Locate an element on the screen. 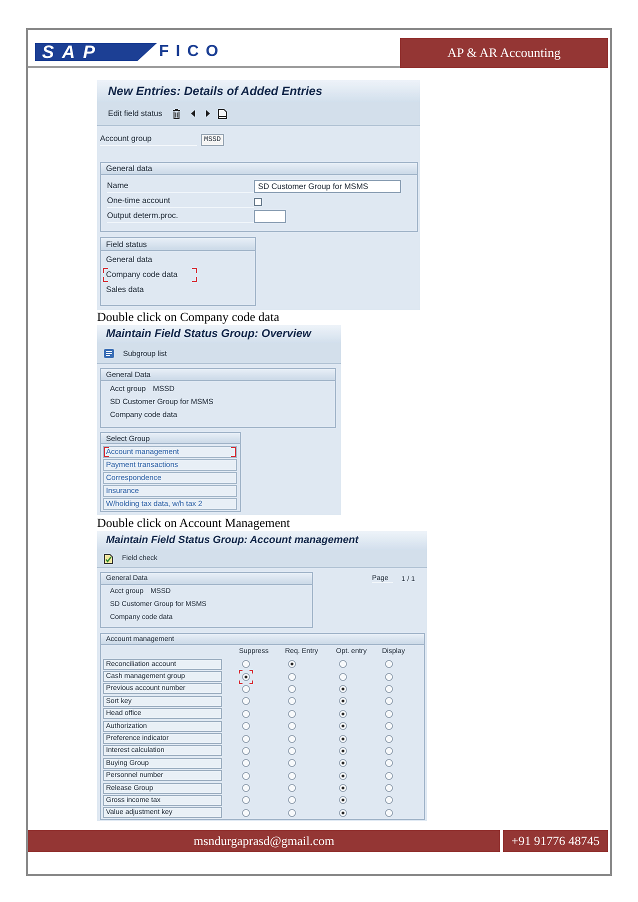  input-field is located at coordinates (270, 216).